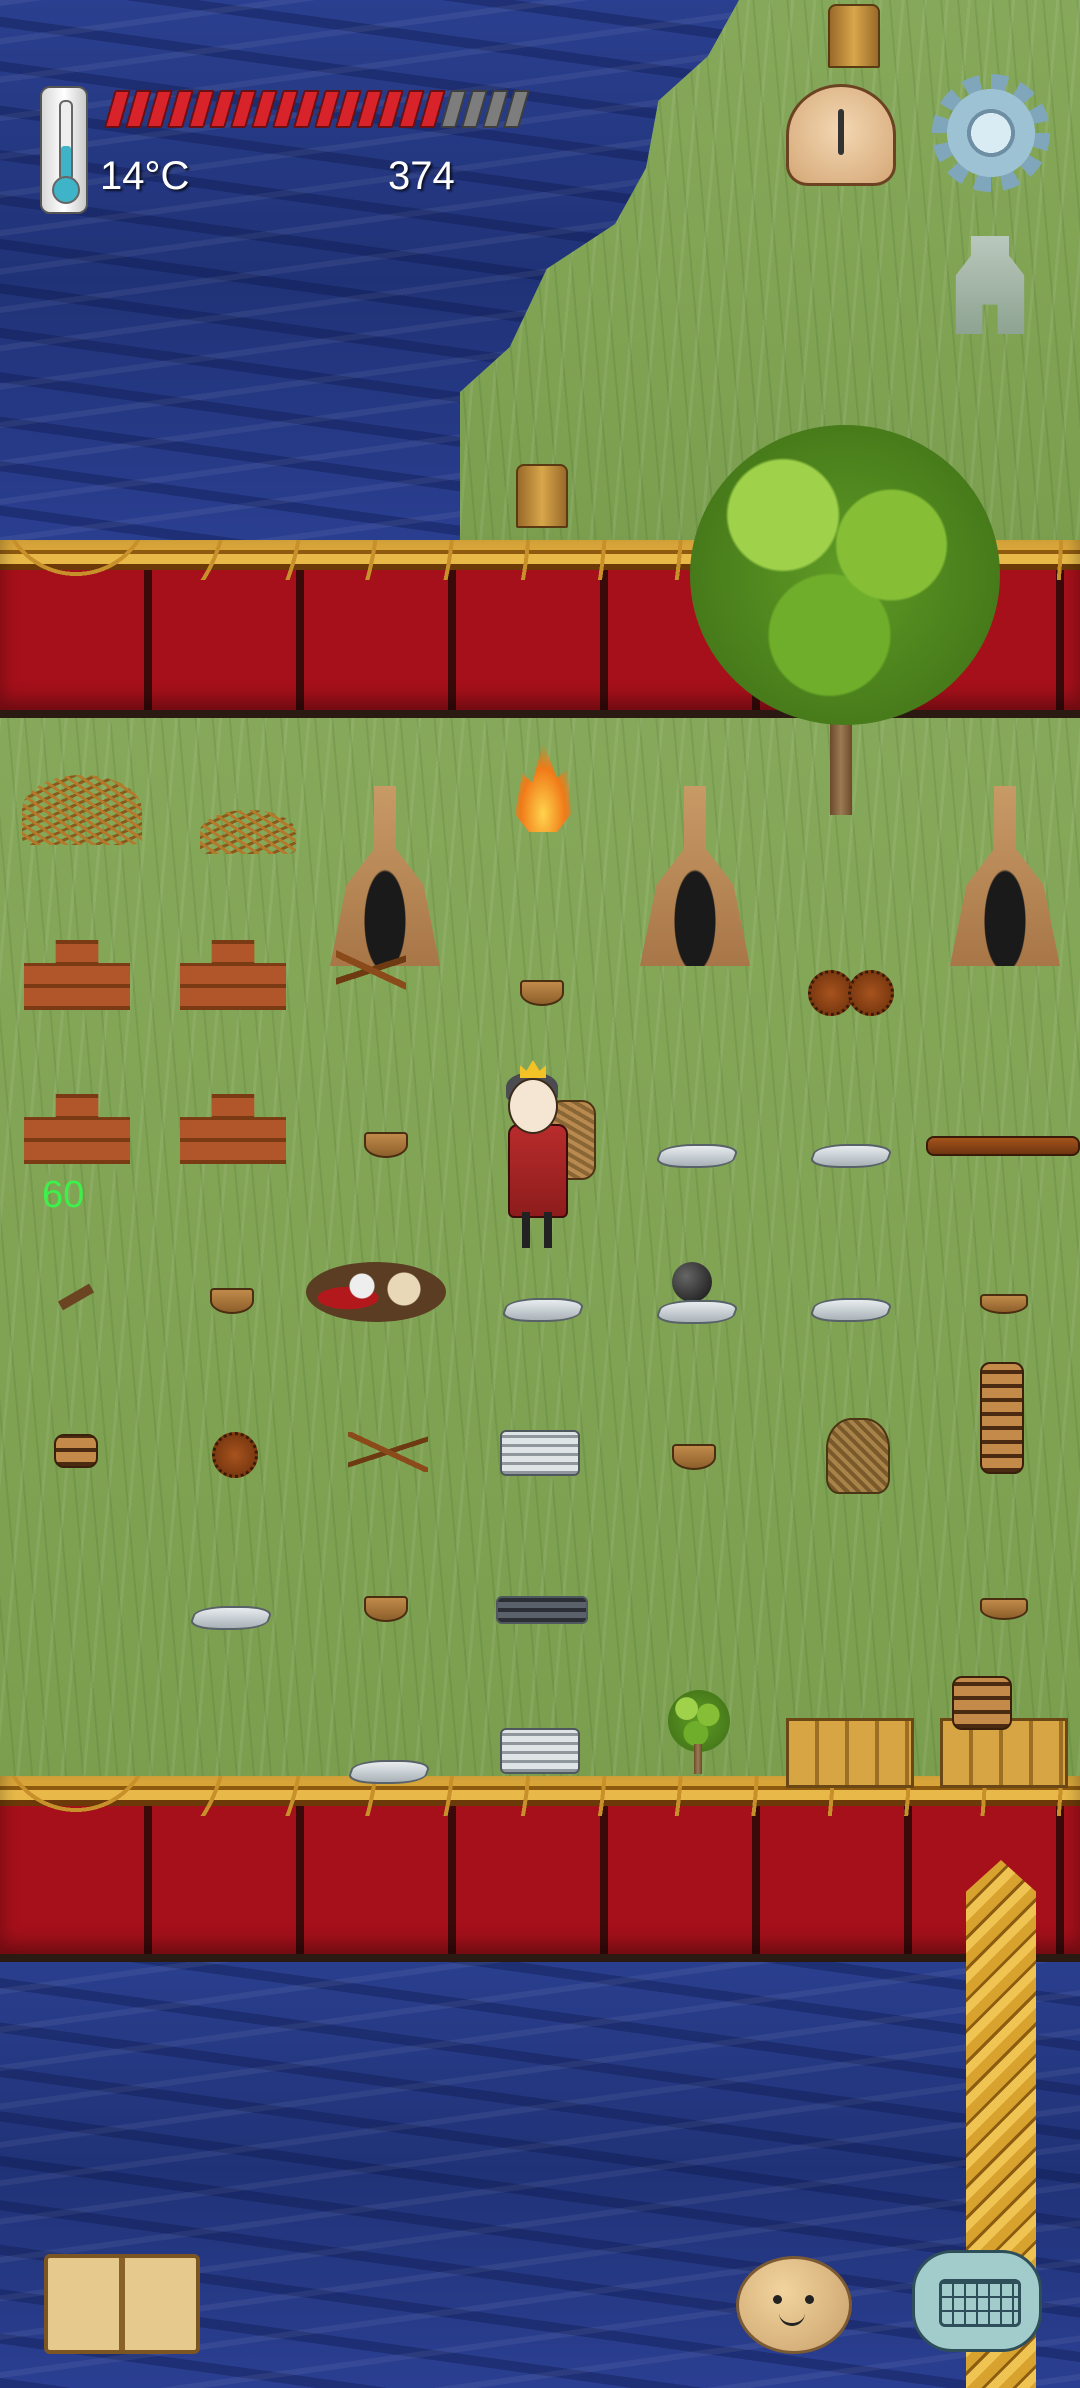 This screenshot has height=2388, width=1080. Describe the element at coordinates (63, 1195) in the screenshot. I see `floating-number: 60` at that location.